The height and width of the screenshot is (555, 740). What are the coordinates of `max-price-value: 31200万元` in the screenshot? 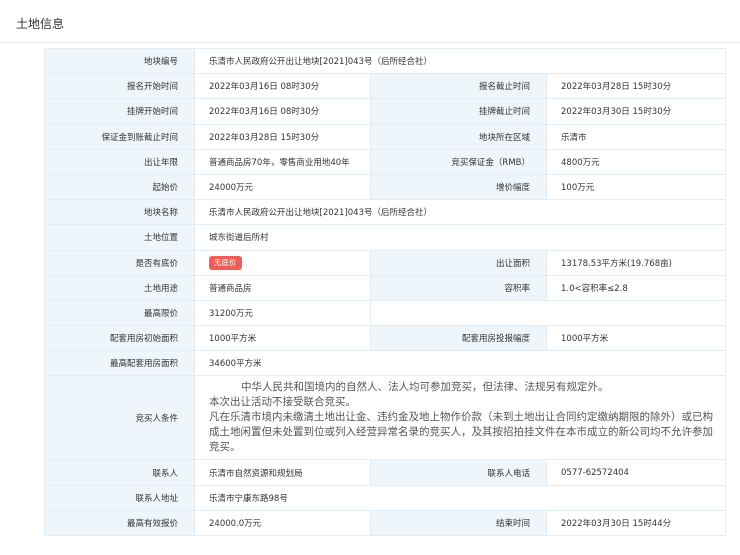 It's located at (282, 313).